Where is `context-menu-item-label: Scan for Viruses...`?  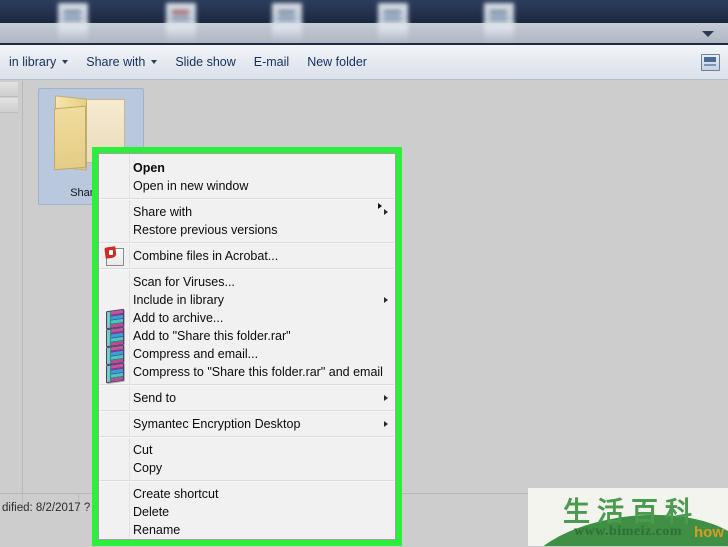 context-menu-item-label: Scan for Viruses... is located at coordinates (184, 282).